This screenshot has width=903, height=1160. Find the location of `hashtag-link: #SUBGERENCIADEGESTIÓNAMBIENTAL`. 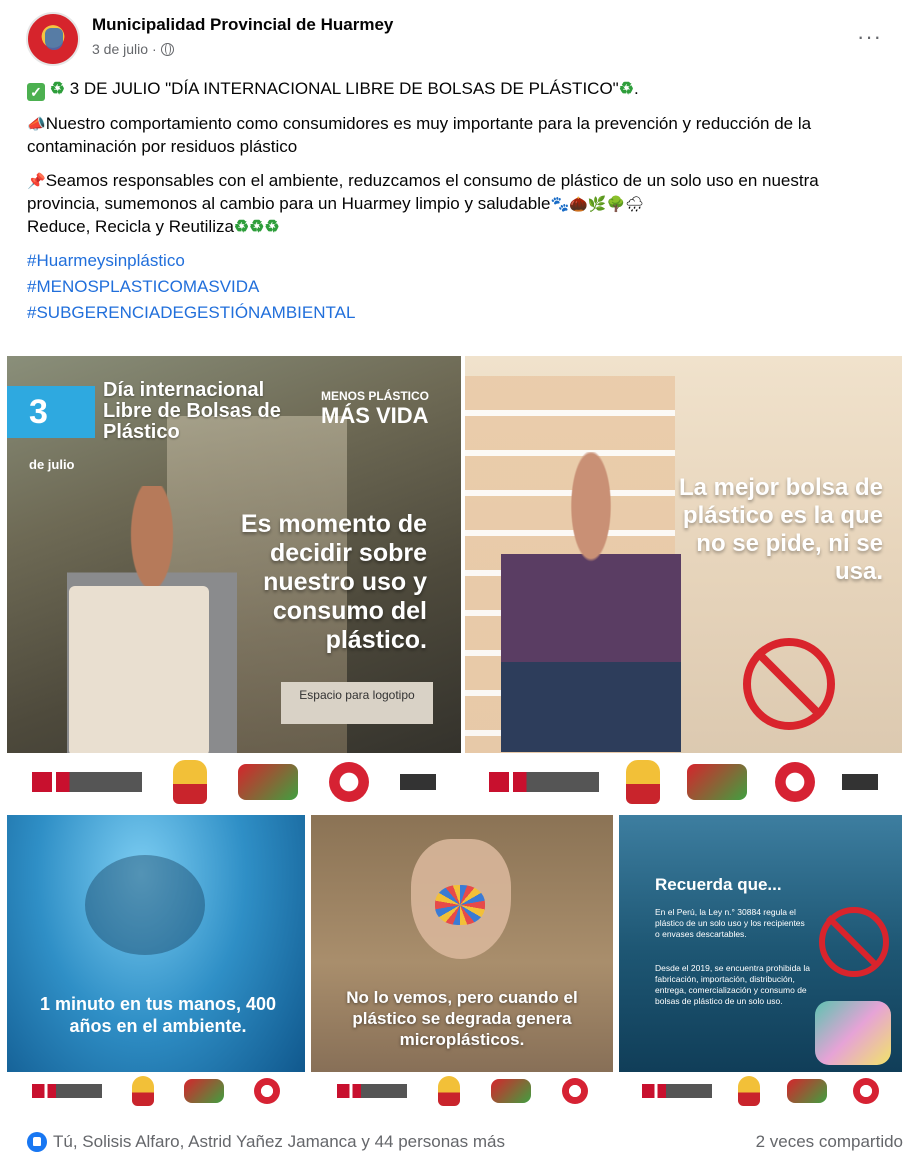

hashtag-link: #SUBGERENCIADEGESTIÓNAMBIENTAL is located at coordinates (457, 313).